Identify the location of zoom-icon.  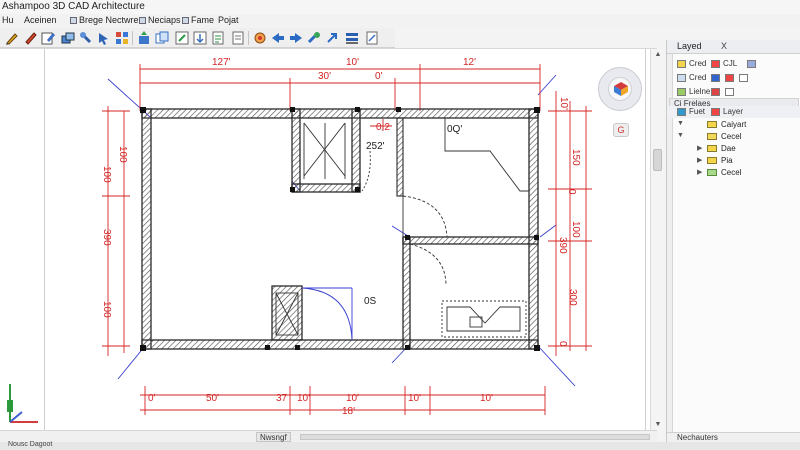
(314, 38).